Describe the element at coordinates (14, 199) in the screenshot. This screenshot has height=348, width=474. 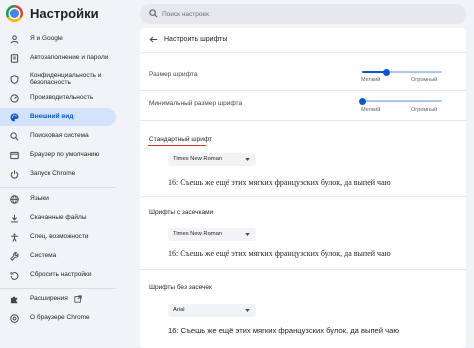
I see `globe-icon` at that location.